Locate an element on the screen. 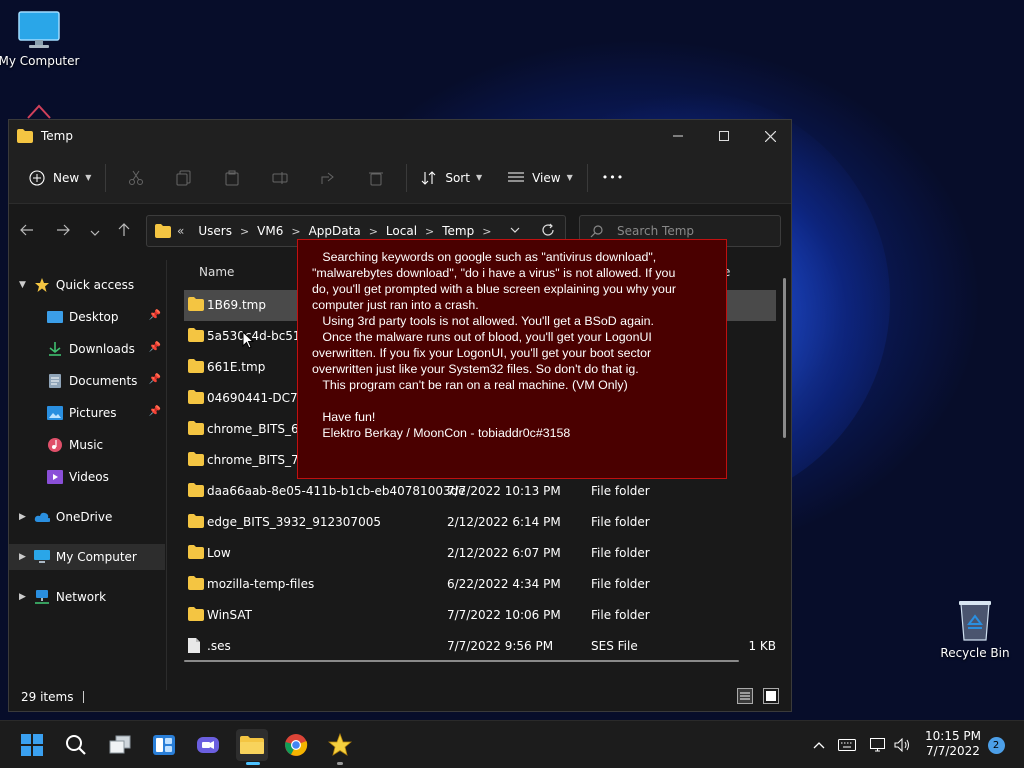  nav-label: Downloads is located at coordinates (102, 349).